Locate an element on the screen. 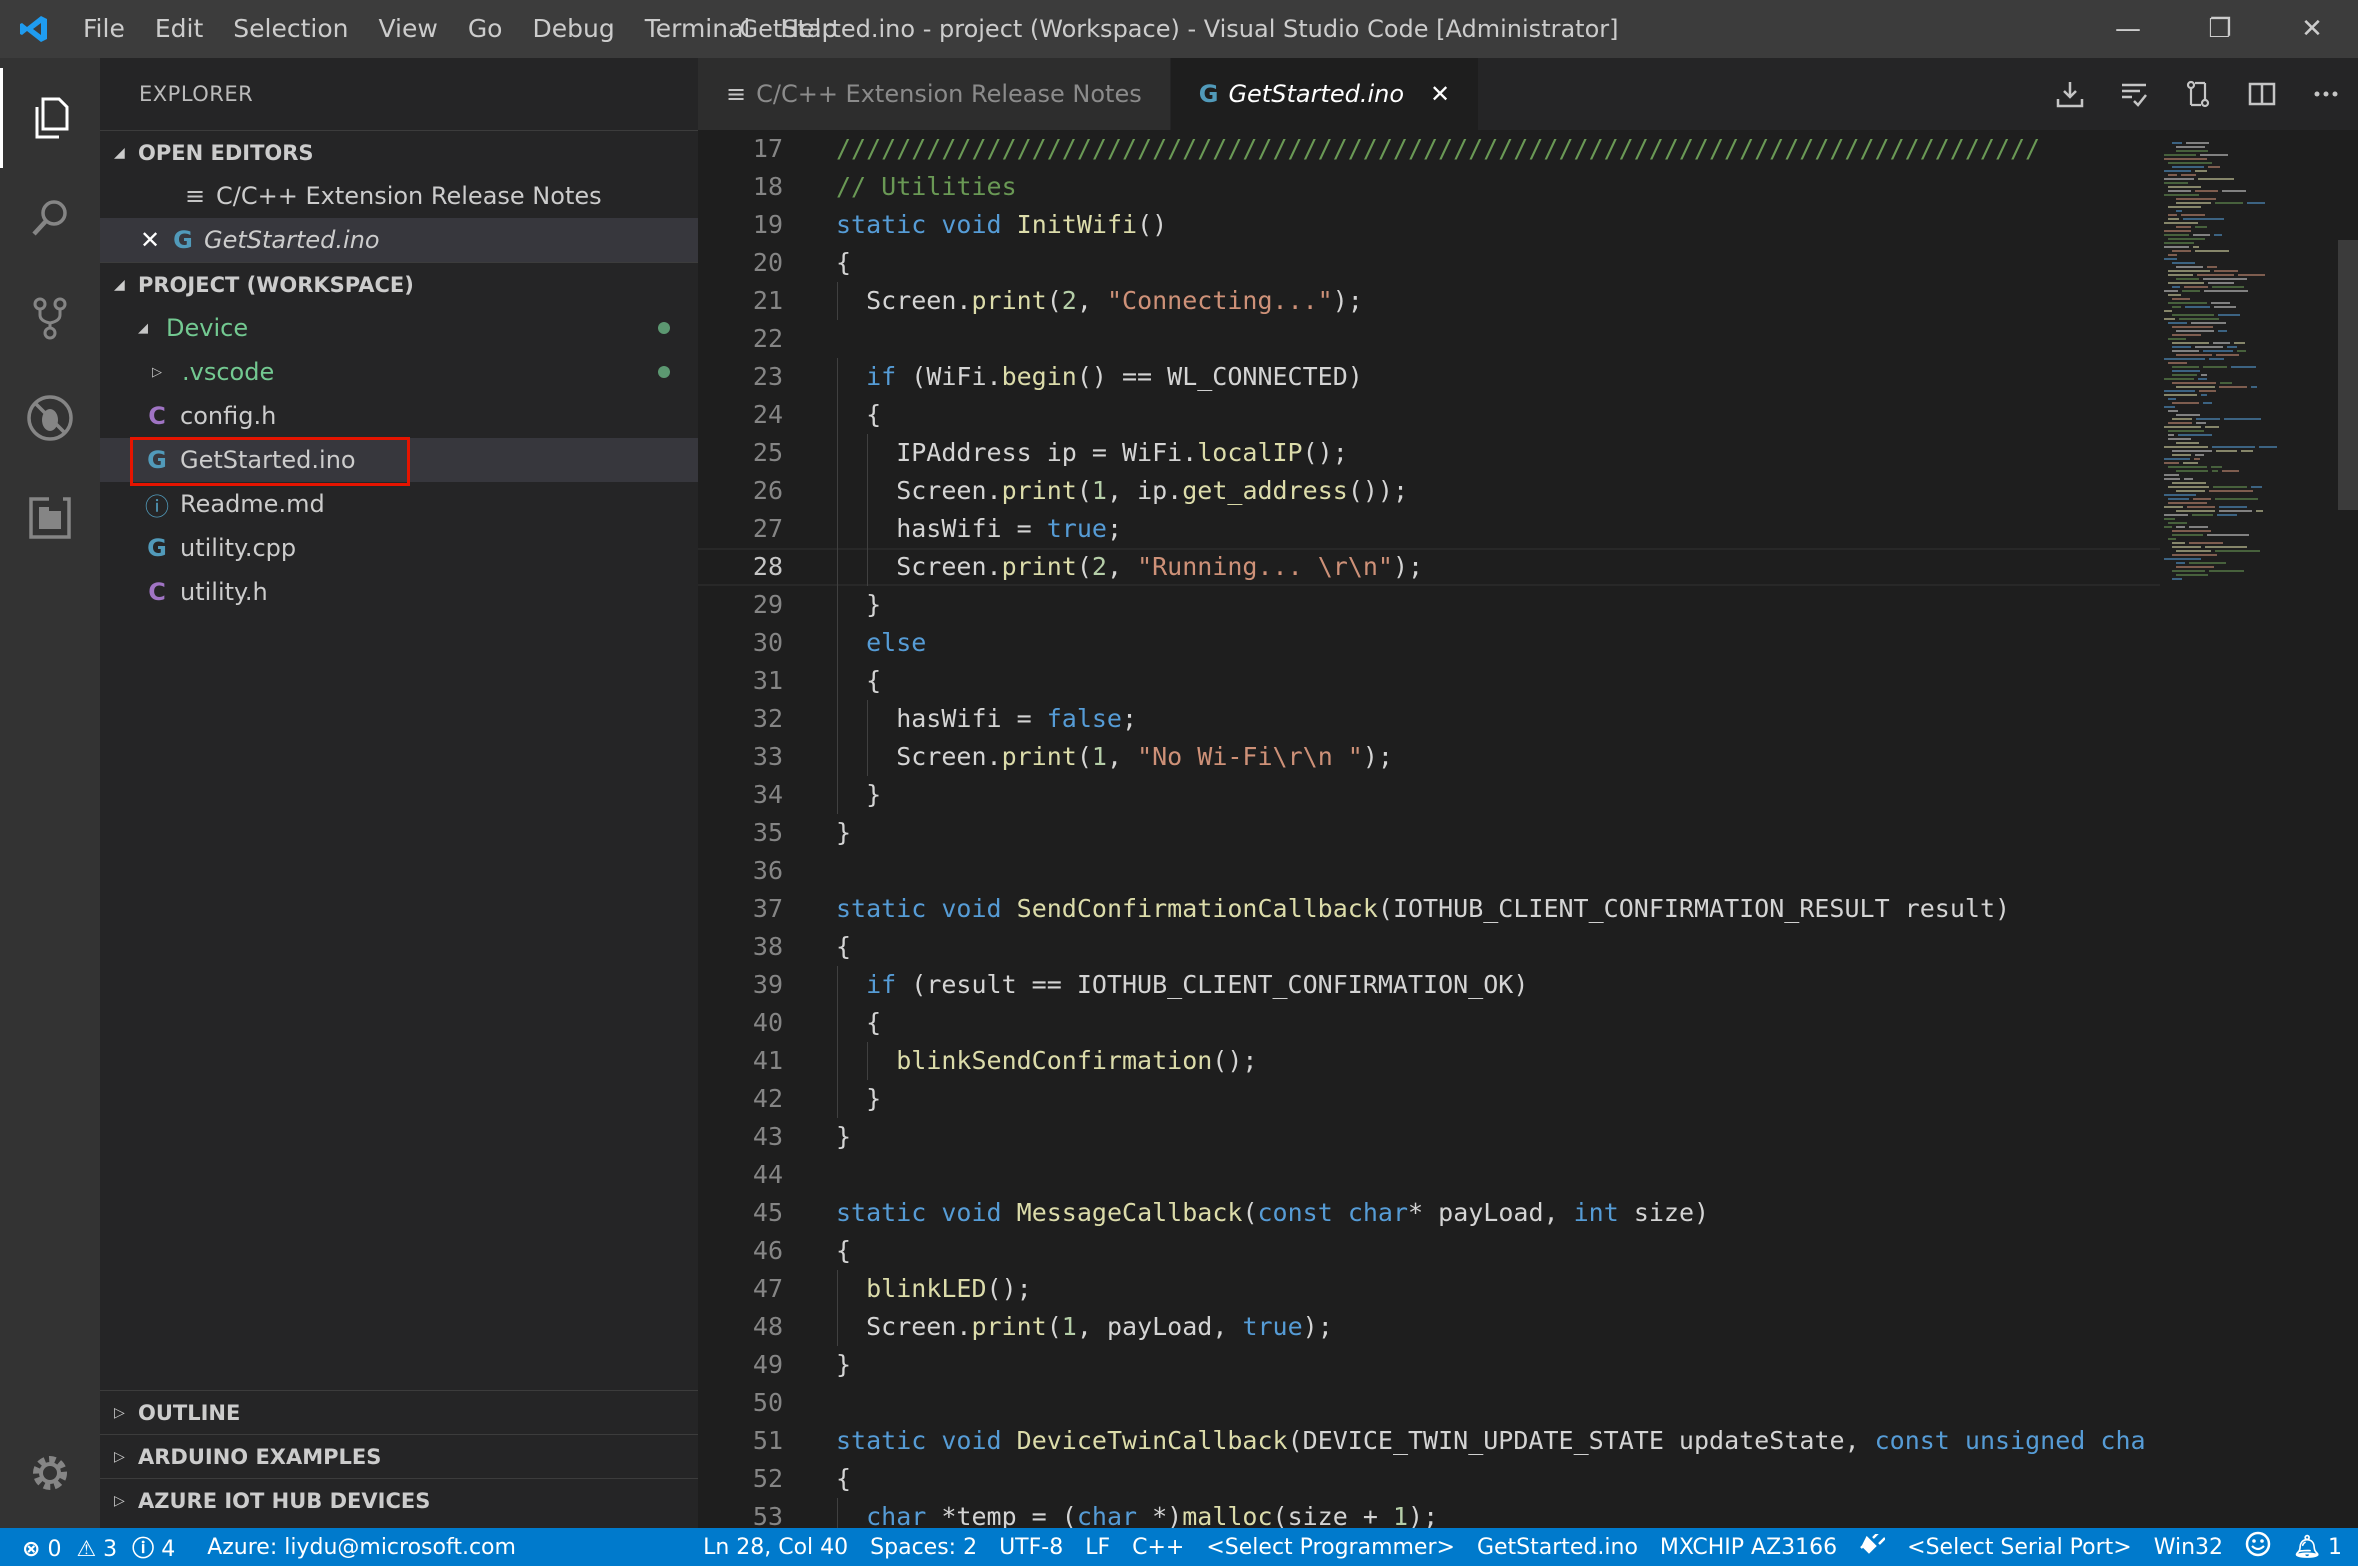 This screenshot has width=2358, height=1566. outline-header: ▷ OUTLINE is located at coordinates (399, 1412).